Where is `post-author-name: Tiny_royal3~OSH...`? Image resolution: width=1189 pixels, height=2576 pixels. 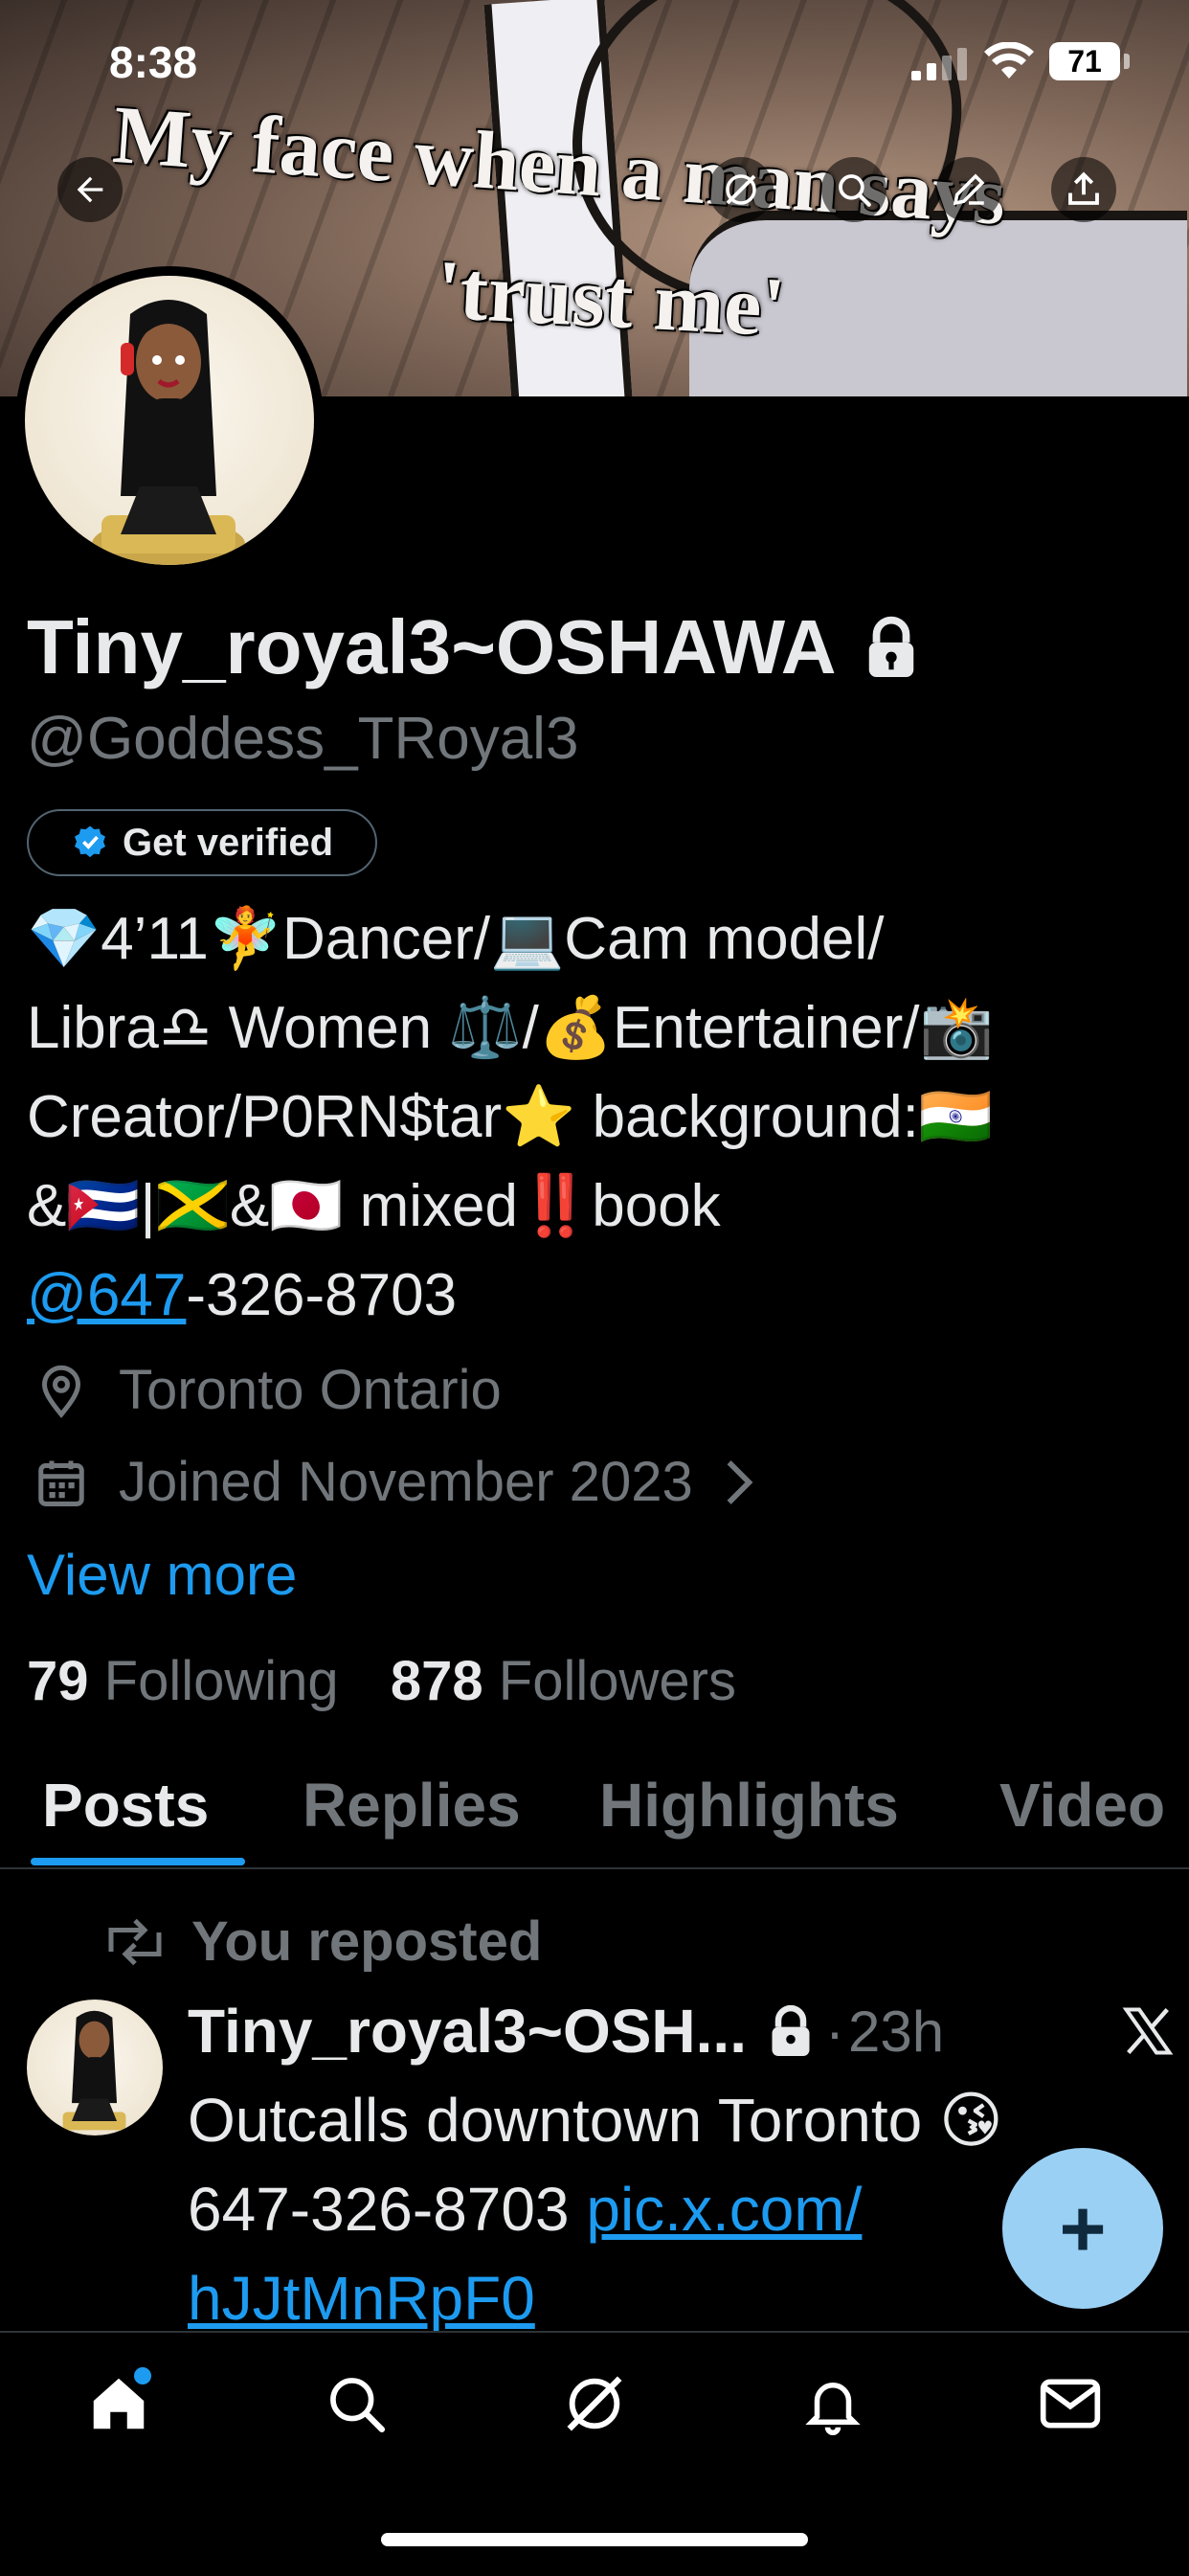 post-author-name: Tiny_royal3~OSH... is located at coordinates (467, 2031).